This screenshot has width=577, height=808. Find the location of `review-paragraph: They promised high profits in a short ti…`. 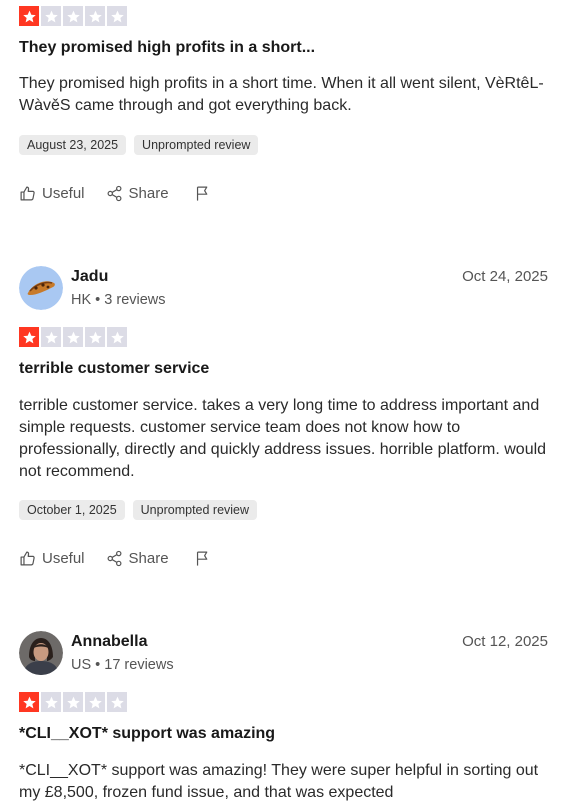

review-paragraph: They promised high profits in a short ti… is located at coordinates (281, 94).